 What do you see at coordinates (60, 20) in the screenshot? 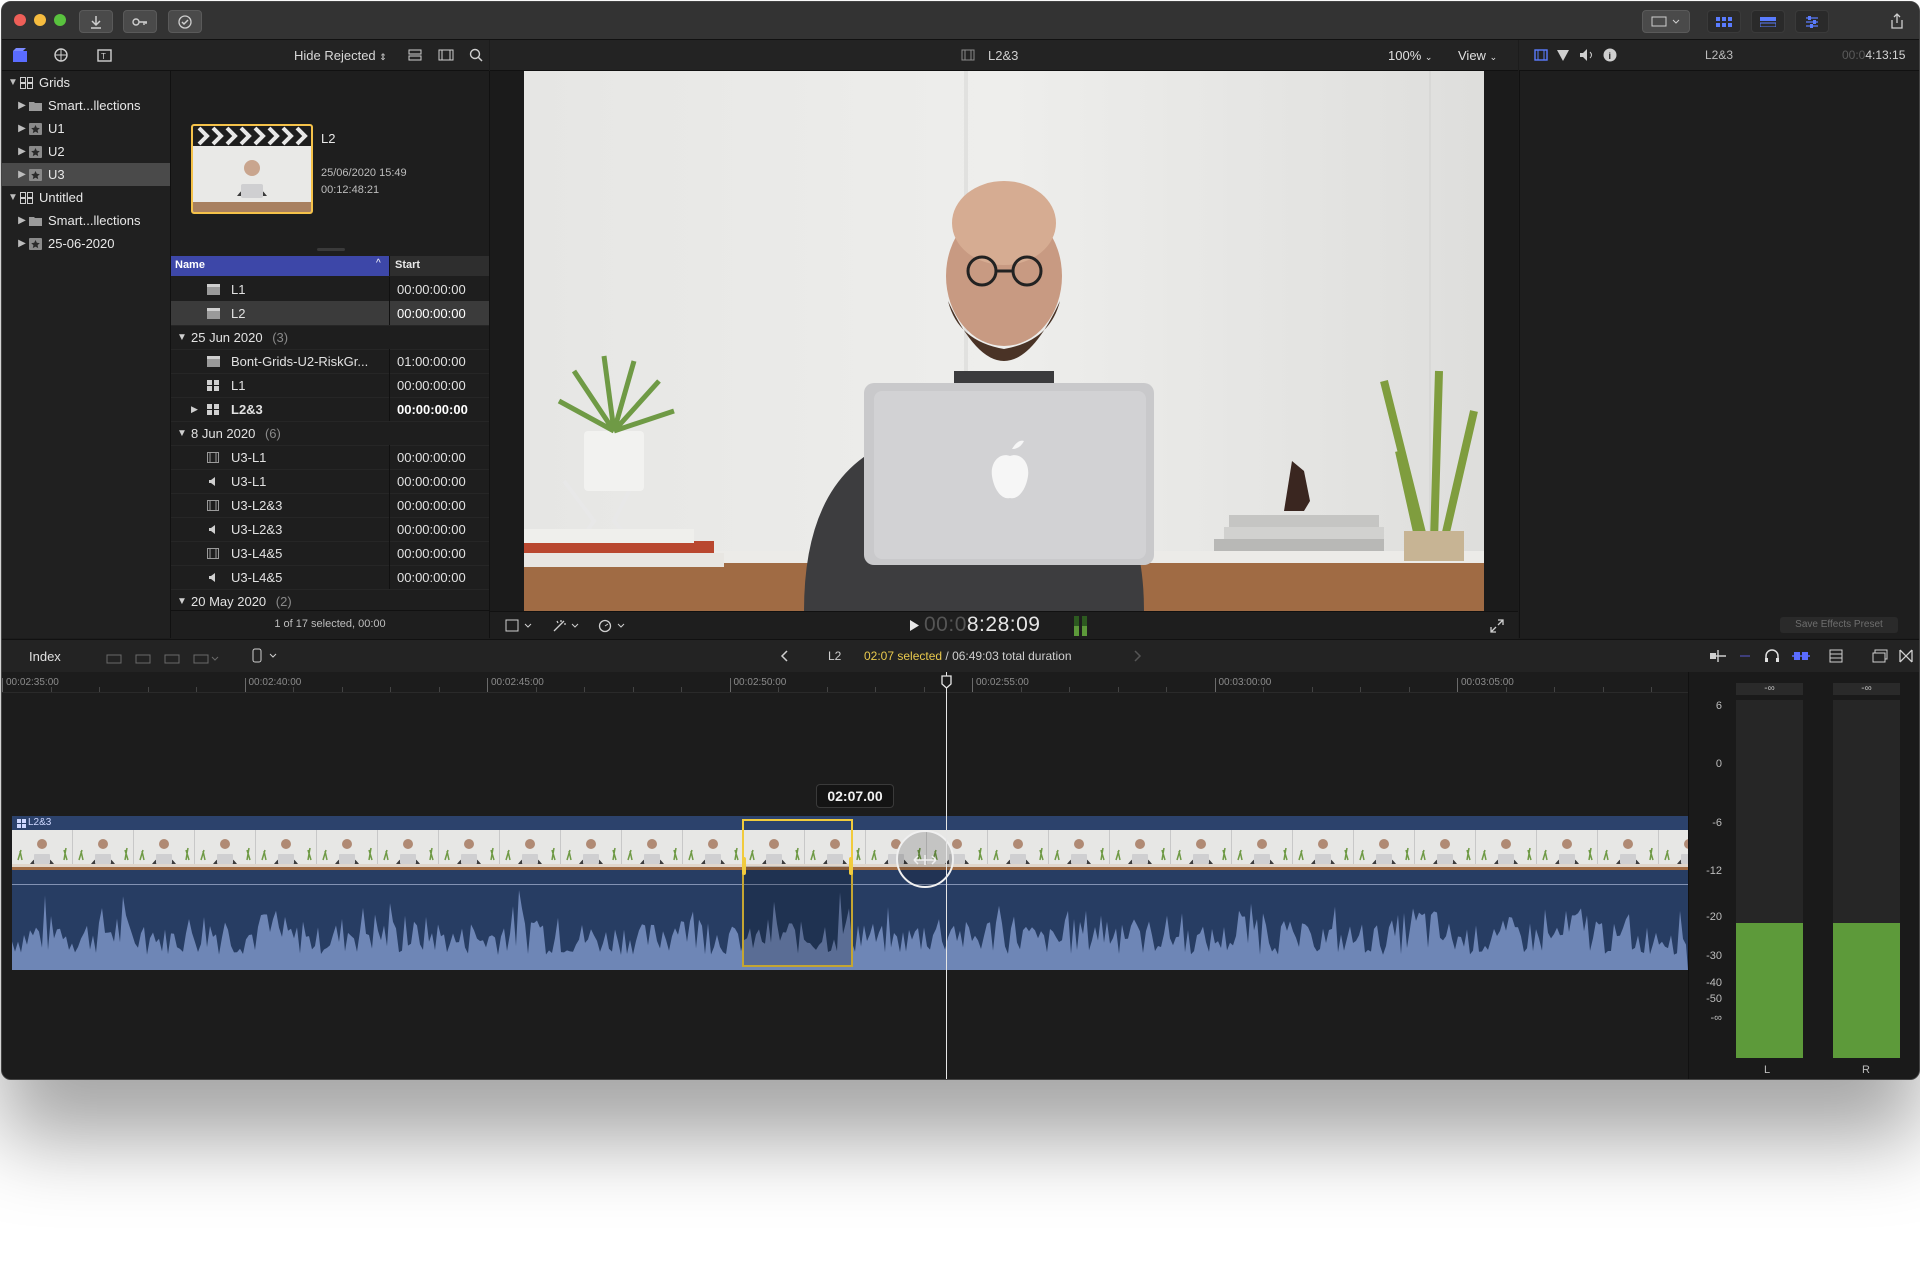
I see `zoom-window-button` at bounding box center [60, 20].